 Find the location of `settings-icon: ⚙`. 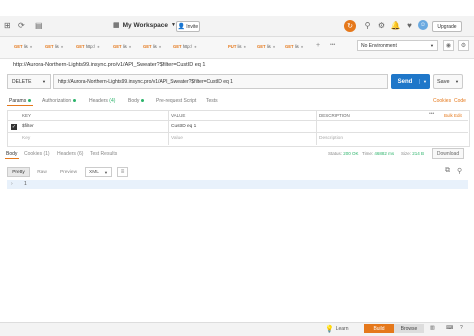

settings-icon: ⚙ is located at coordinates (381, 25).